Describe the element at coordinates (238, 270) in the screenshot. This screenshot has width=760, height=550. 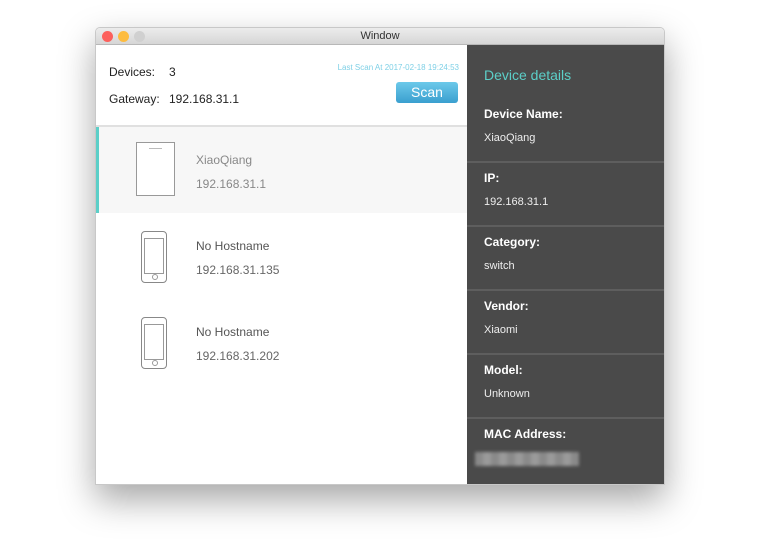
I see `device-ip: 192.168.31.135` at that location.